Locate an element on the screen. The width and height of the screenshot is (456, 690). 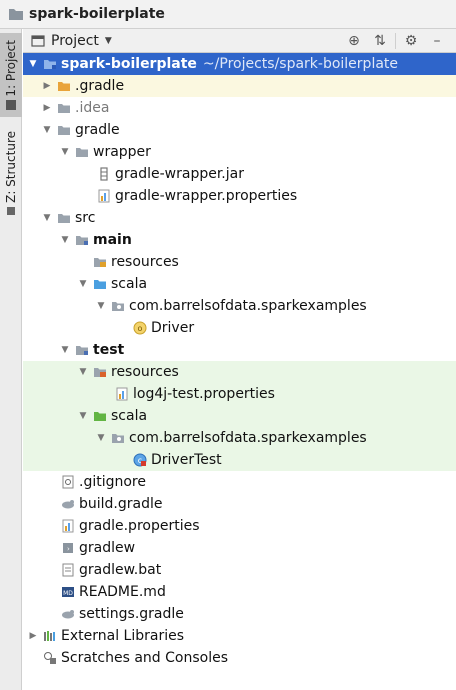
tree-item-scratches: Scratches and Consoles is located at coordinates (239, 658).